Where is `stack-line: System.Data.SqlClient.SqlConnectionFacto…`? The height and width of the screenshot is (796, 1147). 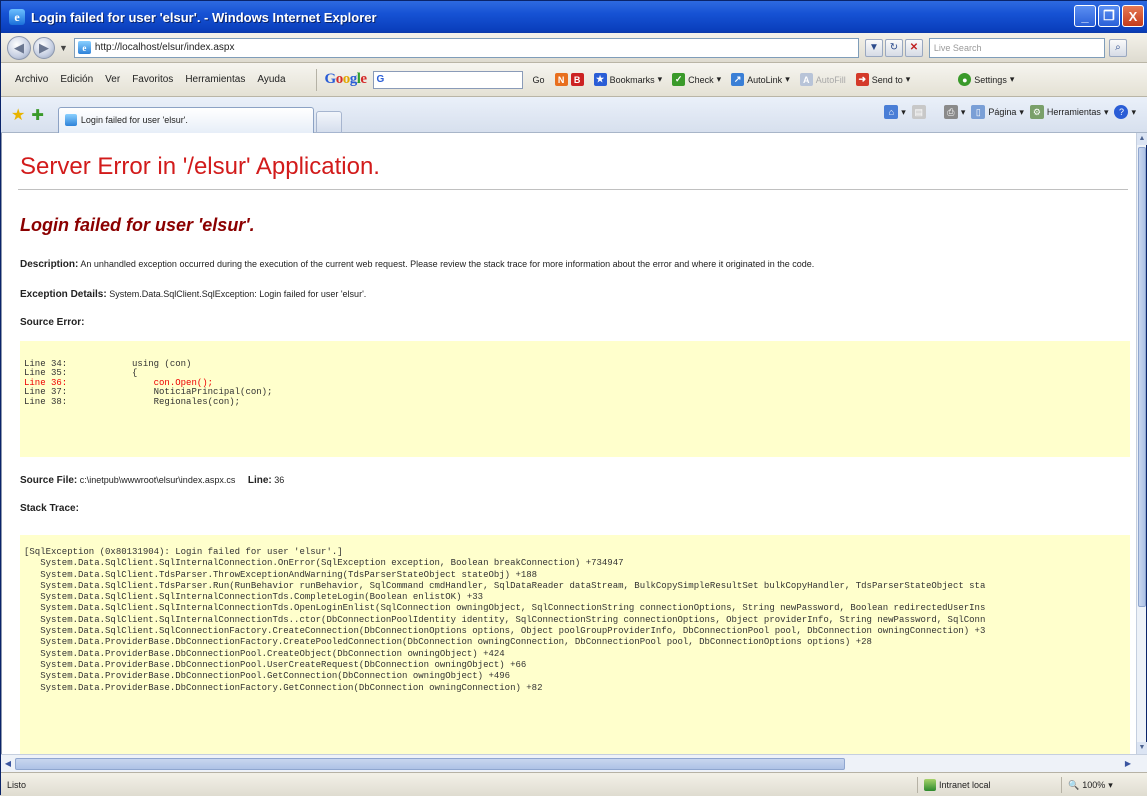 stack-line: System.Data.SqlClient.SqlConnectionFacto… is located at coordinates (505, 631).